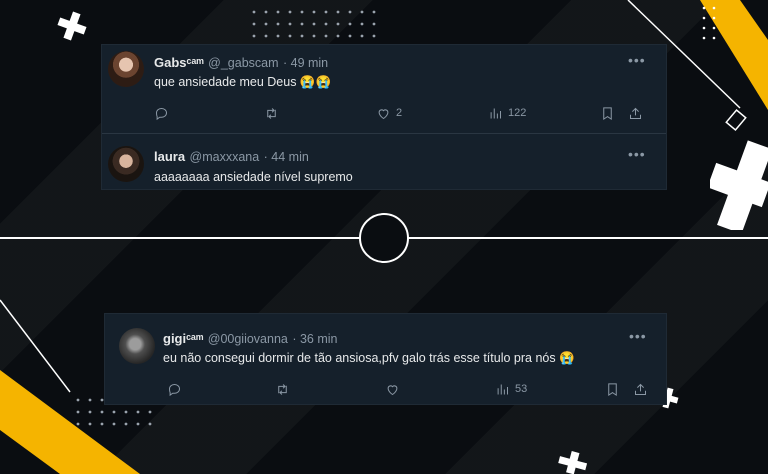 The width and height of the screenshot is (768, 474). Describe the element at coordinates (511, 389) in the screenshot. I see `views-button: 53` at that location.